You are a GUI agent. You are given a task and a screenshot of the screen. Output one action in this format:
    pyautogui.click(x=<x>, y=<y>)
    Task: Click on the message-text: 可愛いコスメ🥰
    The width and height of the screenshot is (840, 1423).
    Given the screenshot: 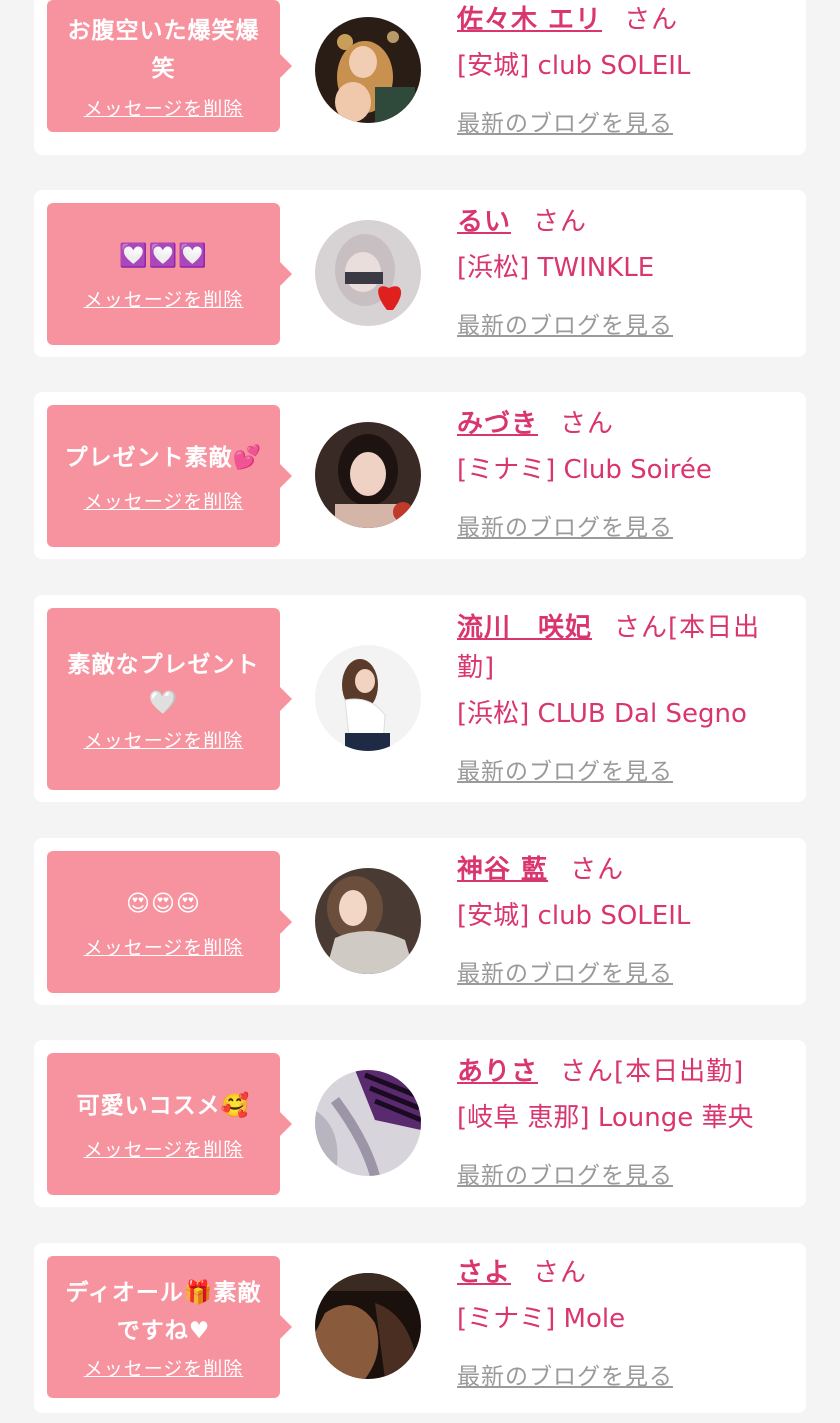 What is the action you would take?
    pyautogui.click(x=163, y=1105)
    